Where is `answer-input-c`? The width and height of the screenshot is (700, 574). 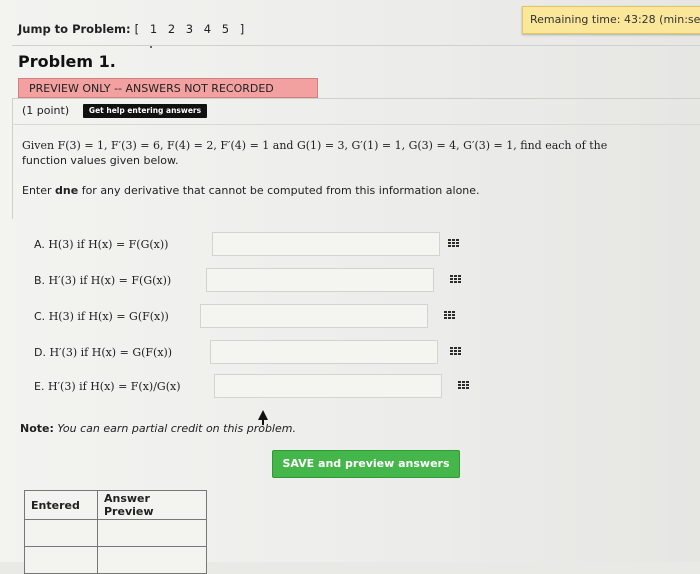 answer-input-c is located at coordinates (314, 316).